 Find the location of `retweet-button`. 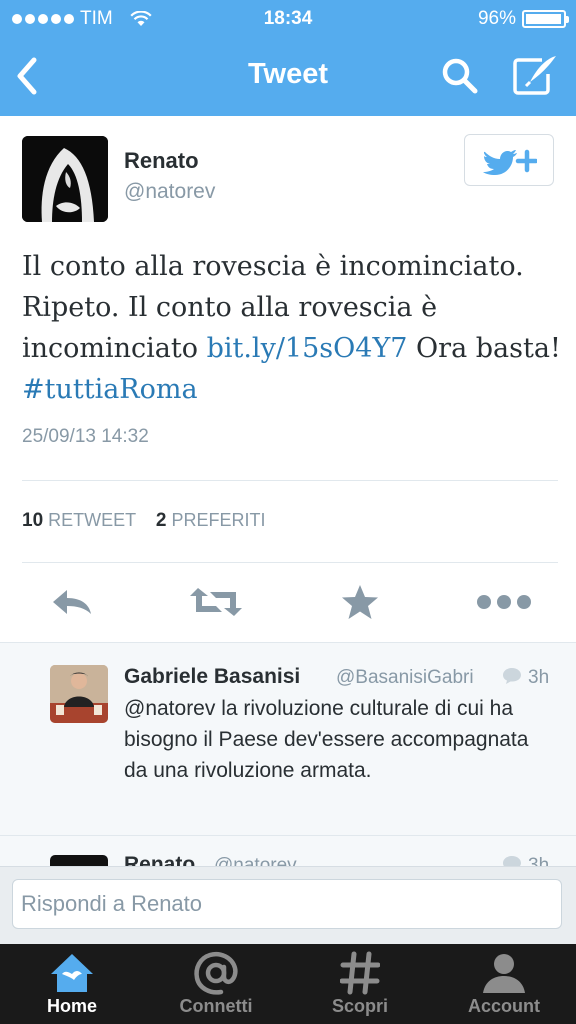

retweet-button is located at coordinates (216, 602).